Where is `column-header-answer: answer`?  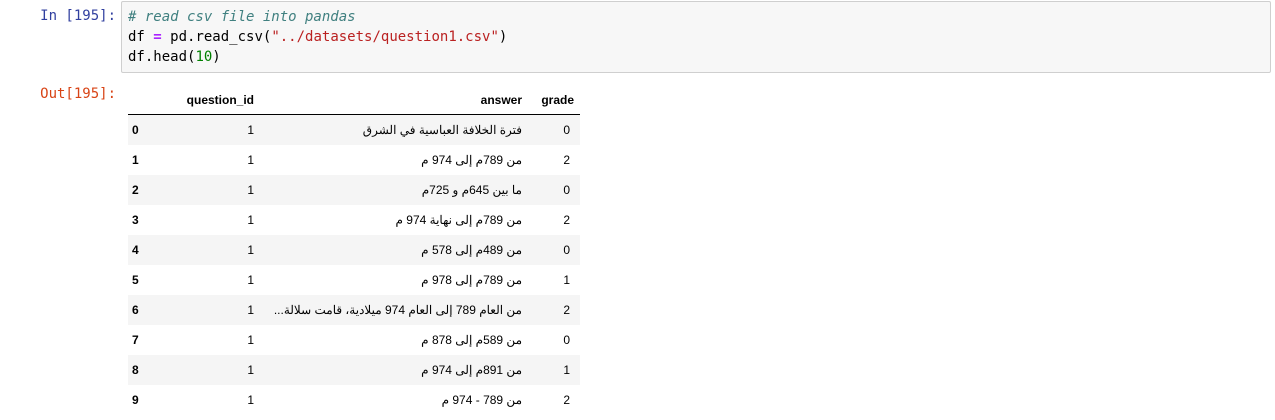
column-header-answer: answer is located at coordinates (394, 100).